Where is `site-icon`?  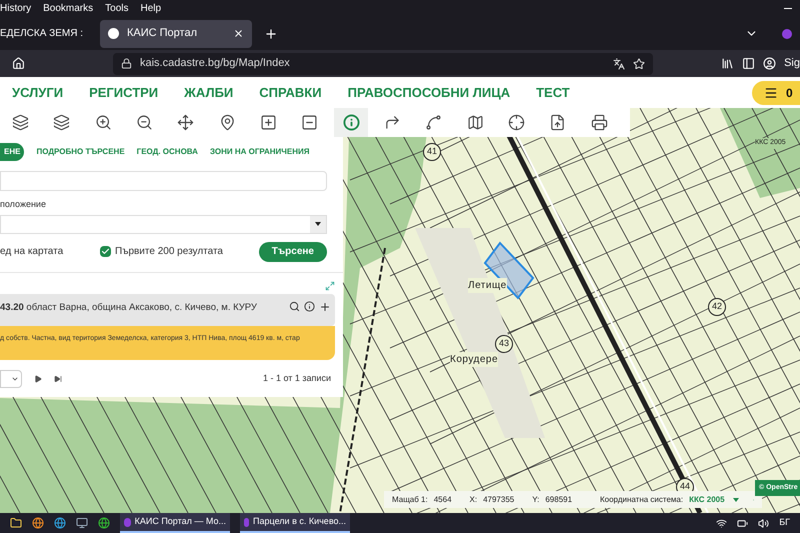
site-icon is located at coordinates (113, 33).